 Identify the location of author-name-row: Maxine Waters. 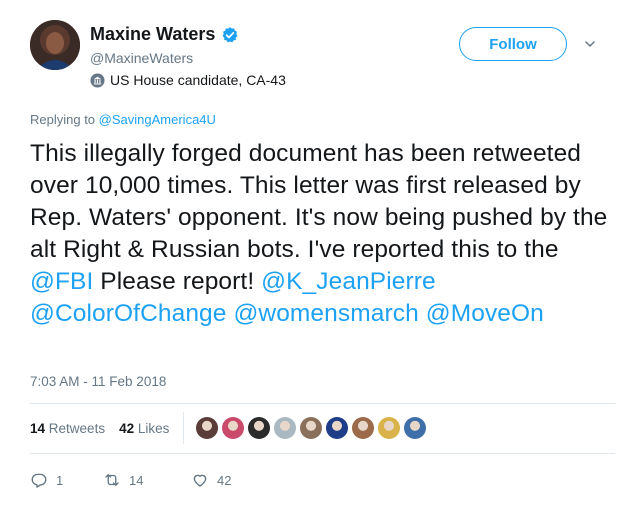
(164, 34).